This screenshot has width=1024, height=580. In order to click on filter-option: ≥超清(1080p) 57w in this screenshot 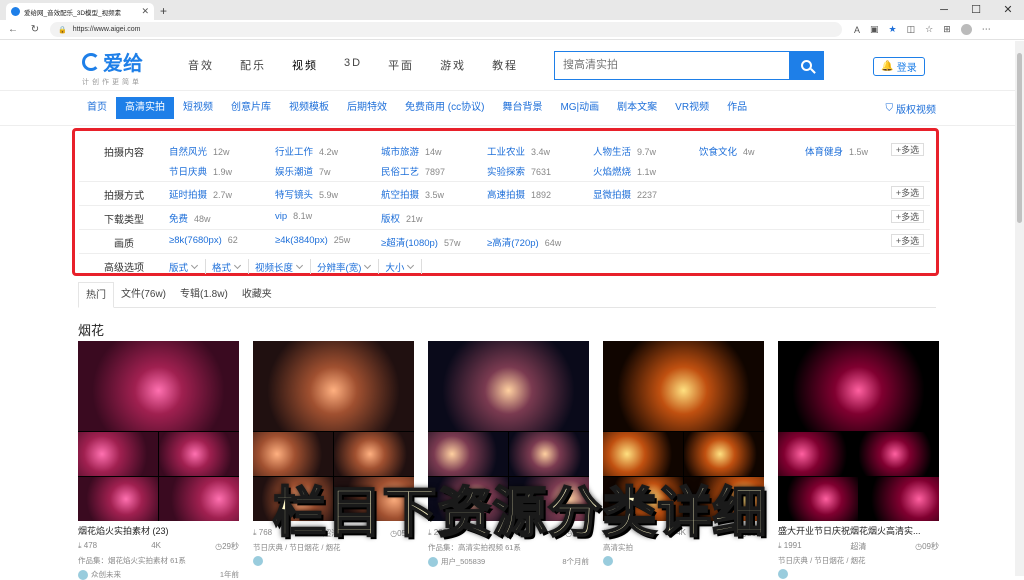, I will do `click(434, 242)`.